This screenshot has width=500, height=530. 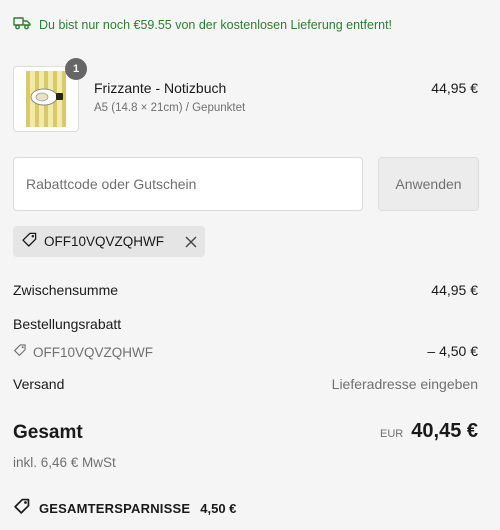 I want to click on remove-code-button, so click(x=191, y=242).